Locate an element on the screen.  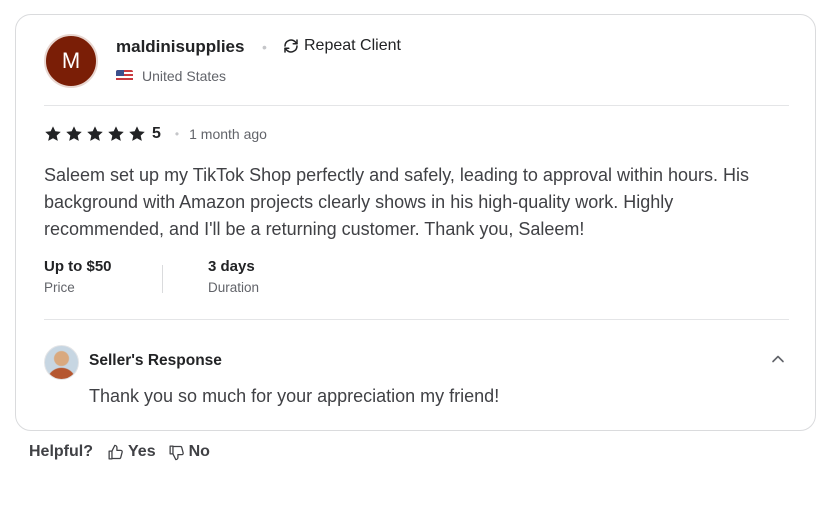
helpful-no-label: No is located at coordinates (199, 451).